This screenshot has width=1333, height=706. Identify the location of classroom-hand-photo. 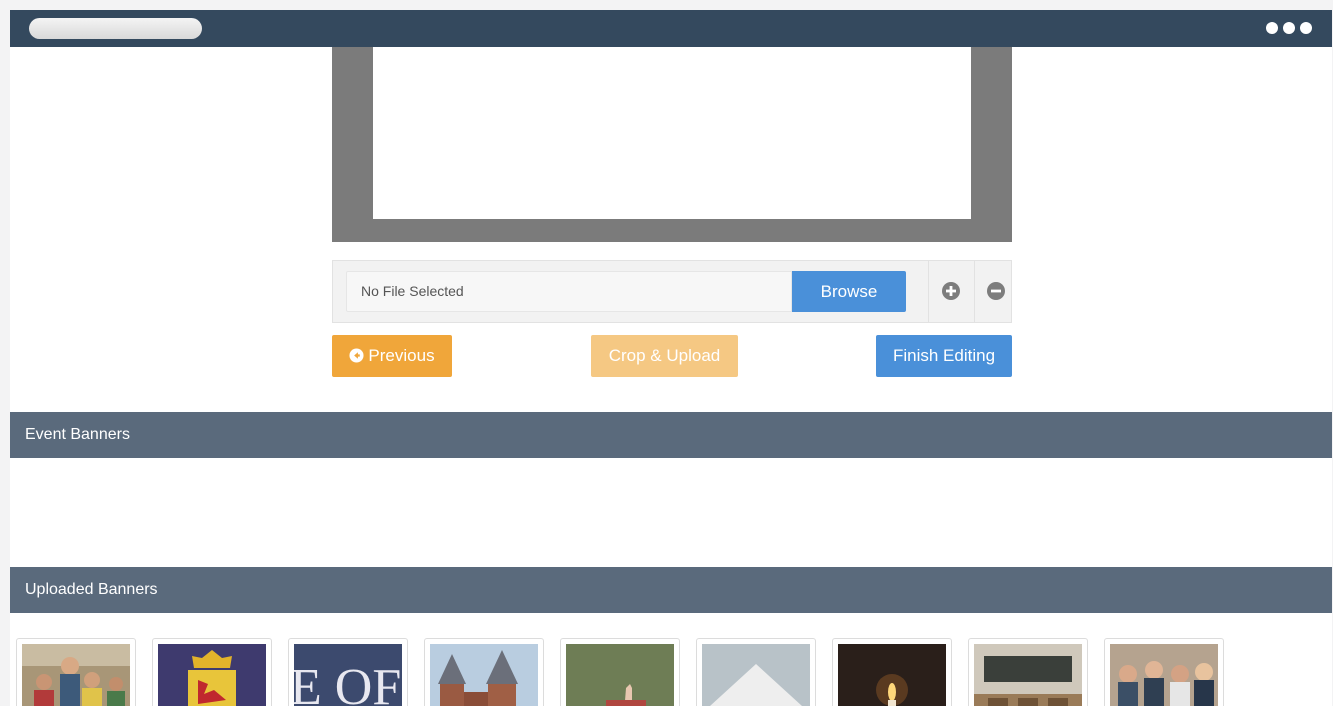
(620, 675).